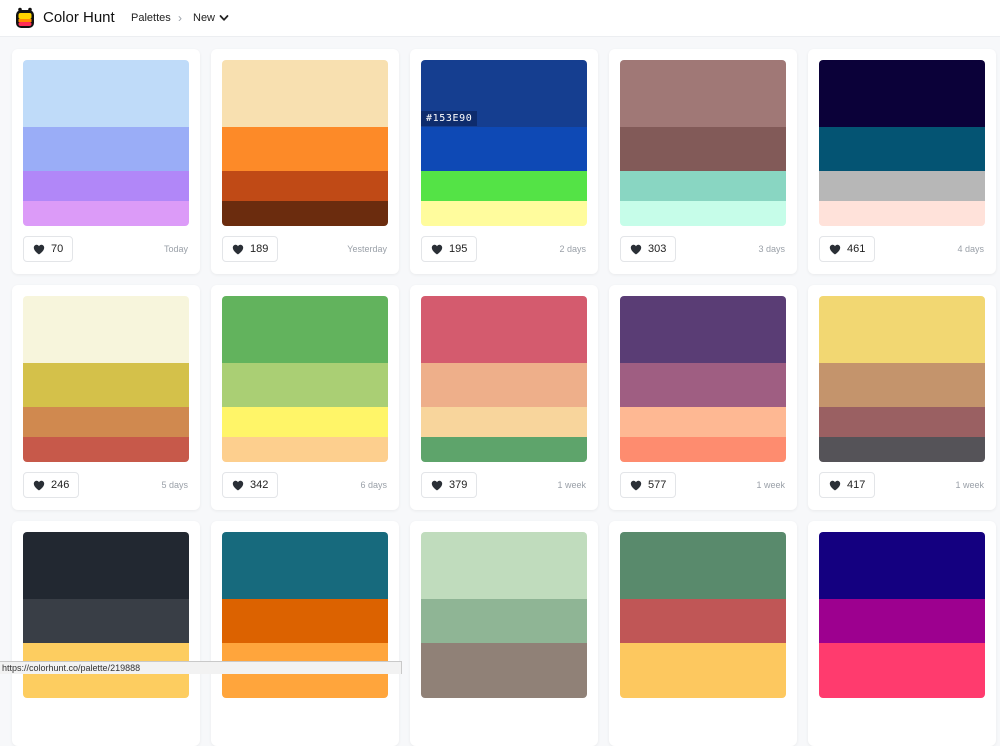 This screenshot has height=746, width=1000. I want to click on like-button: 246, so click(51, 485).